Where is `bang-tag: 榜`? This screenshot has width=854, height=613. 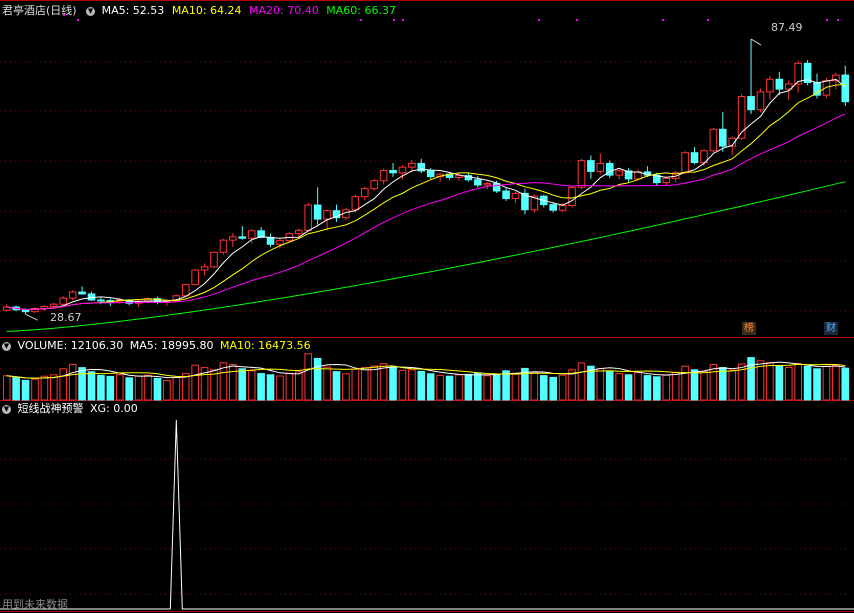
bang-tag: 榜 is located at coordinates (749, 328).